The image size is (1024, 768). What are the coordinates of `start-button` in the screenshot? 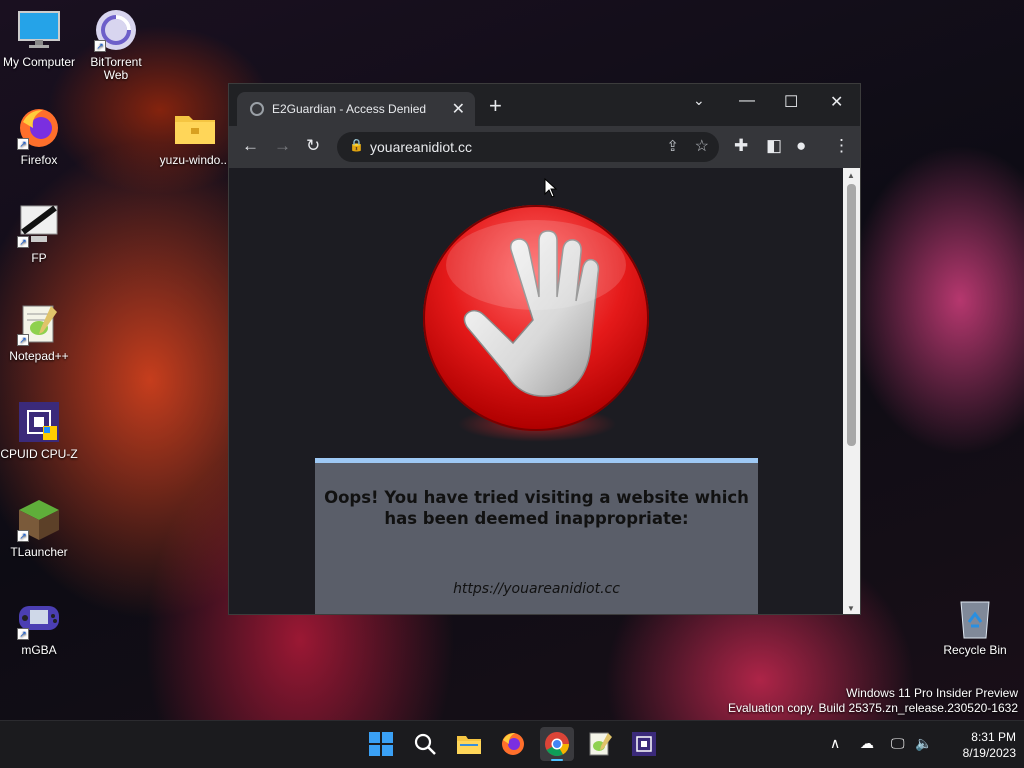 It's located at (381, 744).